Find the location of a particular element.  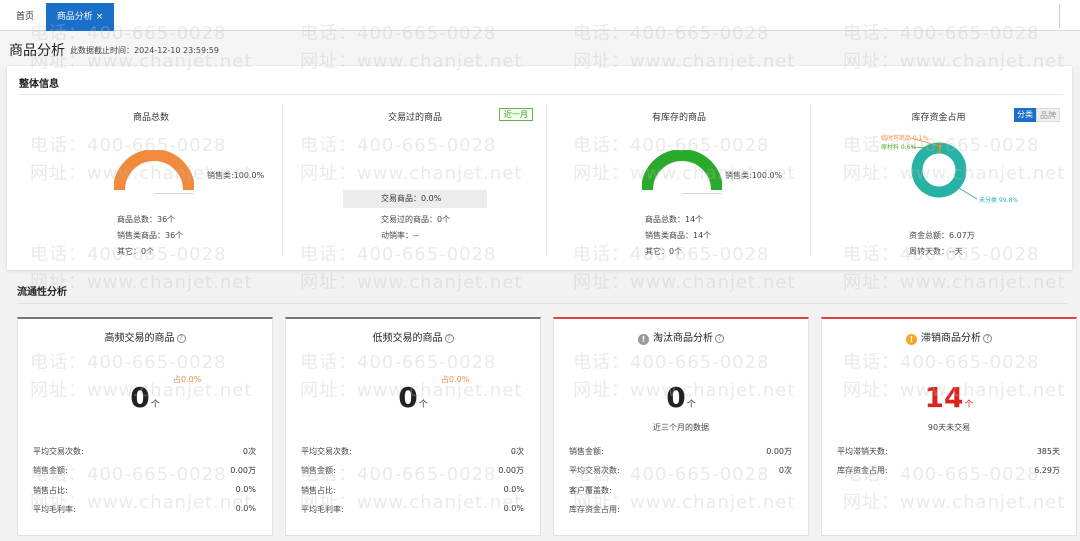

donut-leader-line is located at coordinates (968, 193).